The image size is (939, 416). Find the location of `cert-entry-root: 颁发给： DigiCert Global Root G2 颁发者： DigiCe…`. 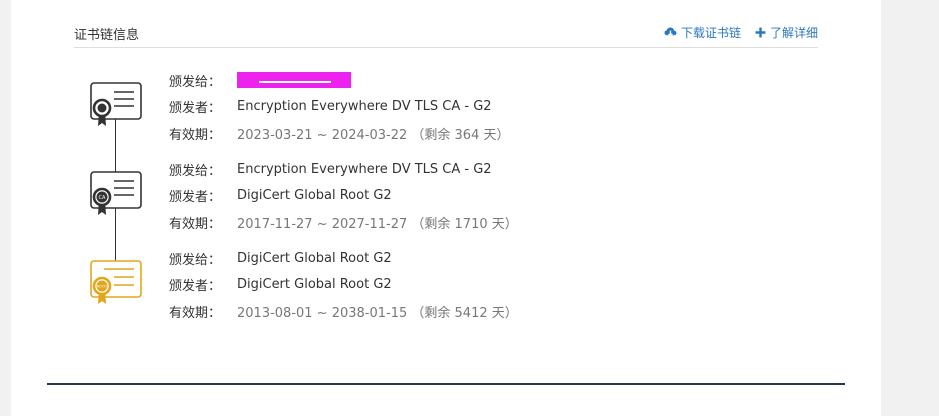

cert-entry-root: 颁发给： DigiCert Global Root G2 颁发者： DigiCe… is located at coordinates (469, 285).